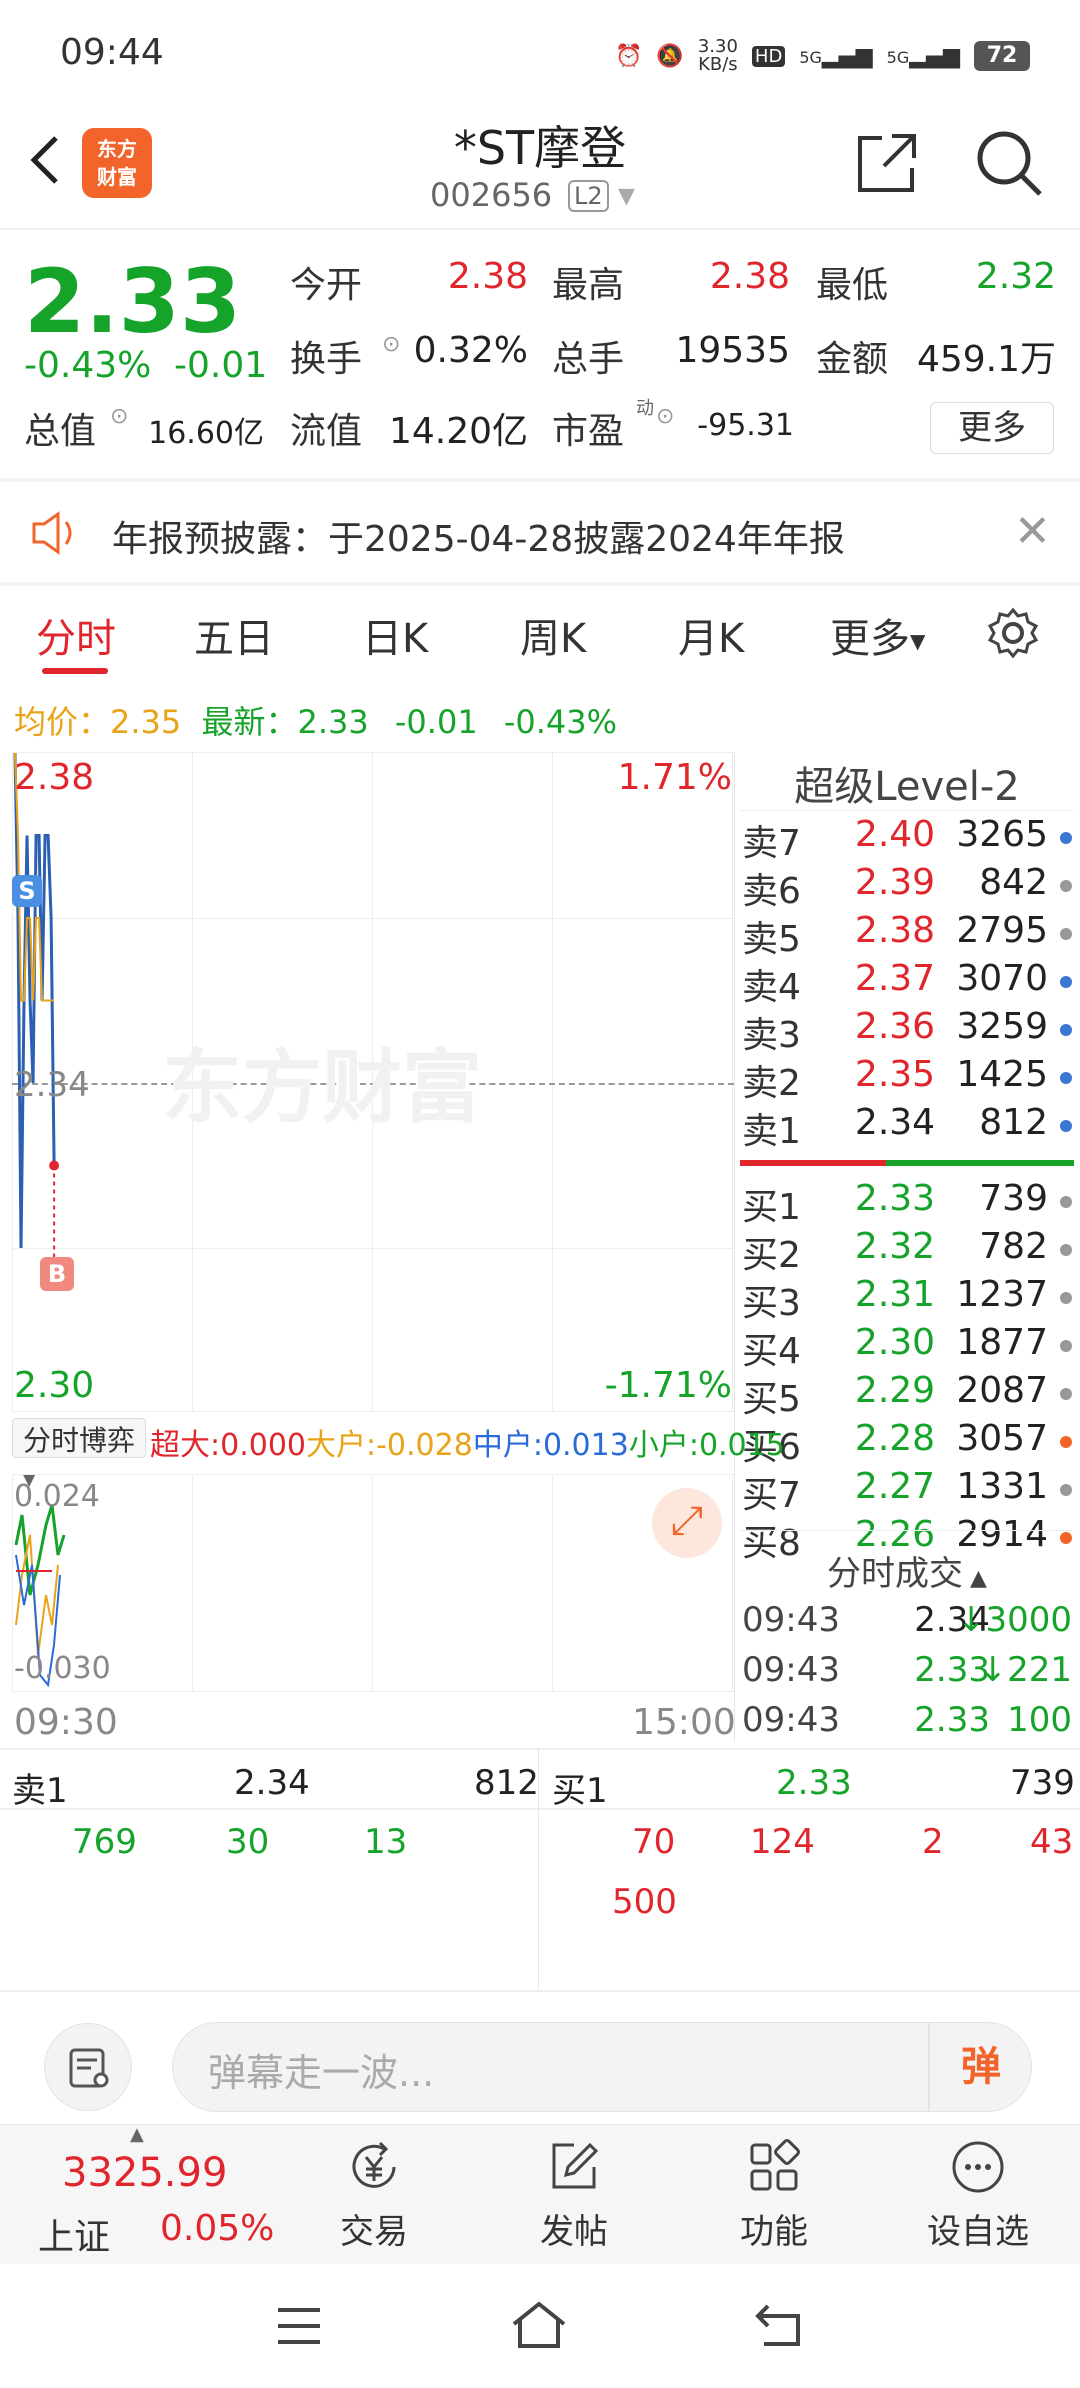 The image size is (1080, 2388). Describe the element at coordinates (907, 1251) in the screenshot. I see `order-book-row: 买2 2.32 782` at that location.